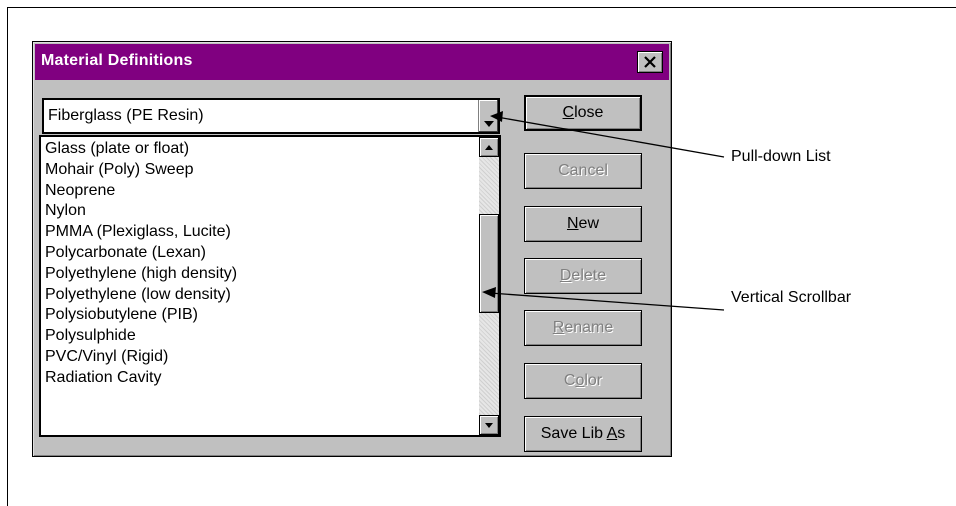  Describe the element at coordinates (607, 301) in the screenshot. I see `scrollbar-callout-line` at that location.